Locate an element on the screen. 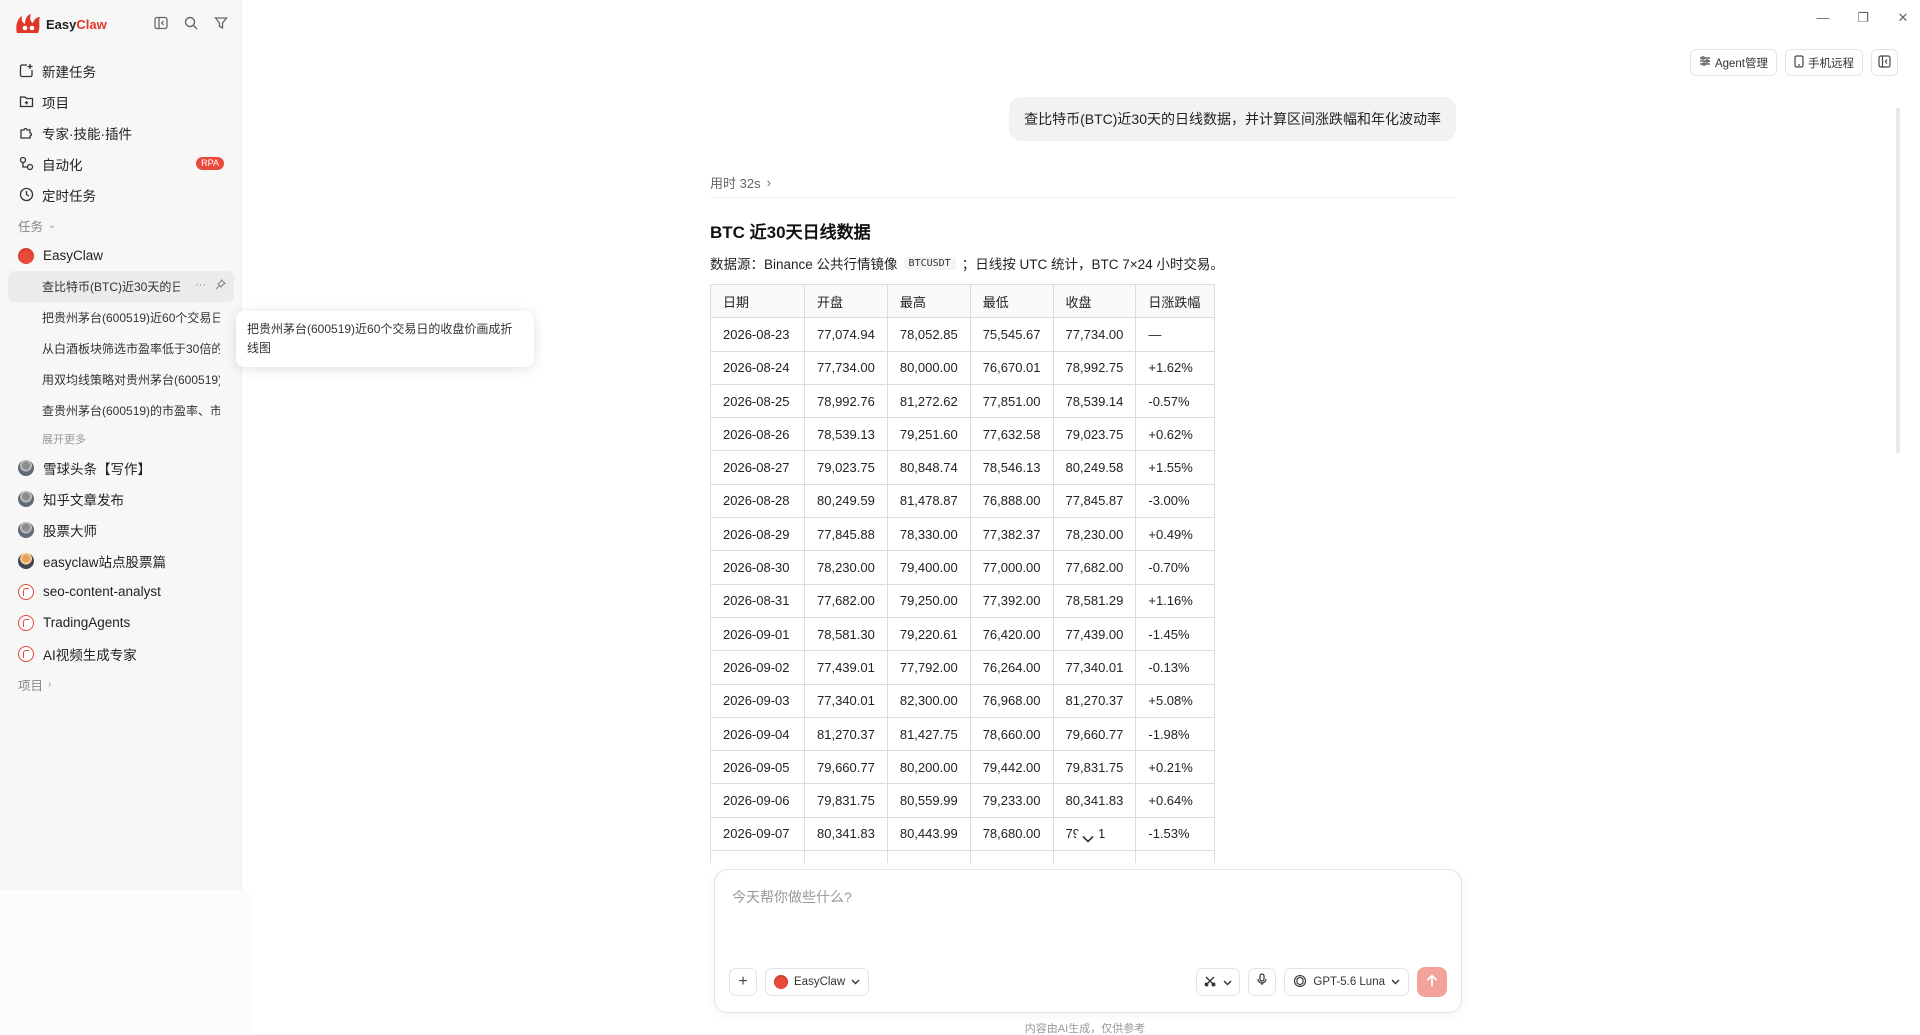 The width and height of the screenshot is (1920, 1035). chevron-right-icon: › is located at coordinates (50, 684).